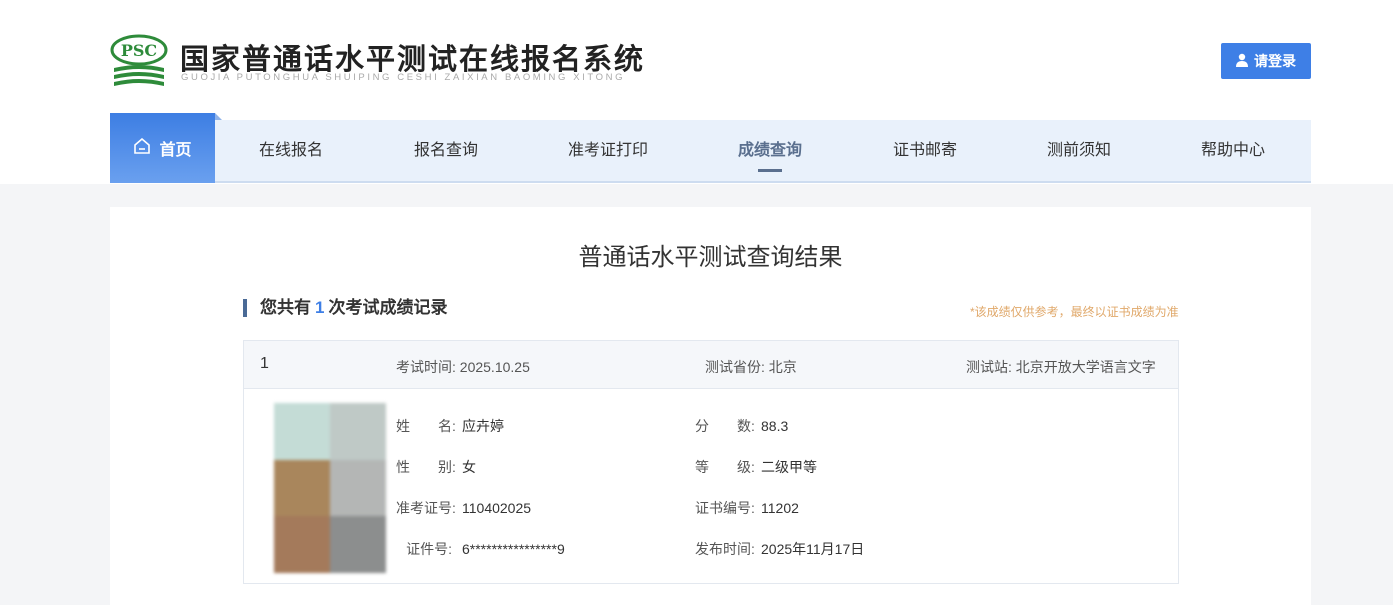 Image resolution: width=1393 pixels, height=605 pixels. What do you see at coordinates (494, 367) in the screenshot?
I see `exam-time-value: 2025.10.25` at bounding box center [494, 367].